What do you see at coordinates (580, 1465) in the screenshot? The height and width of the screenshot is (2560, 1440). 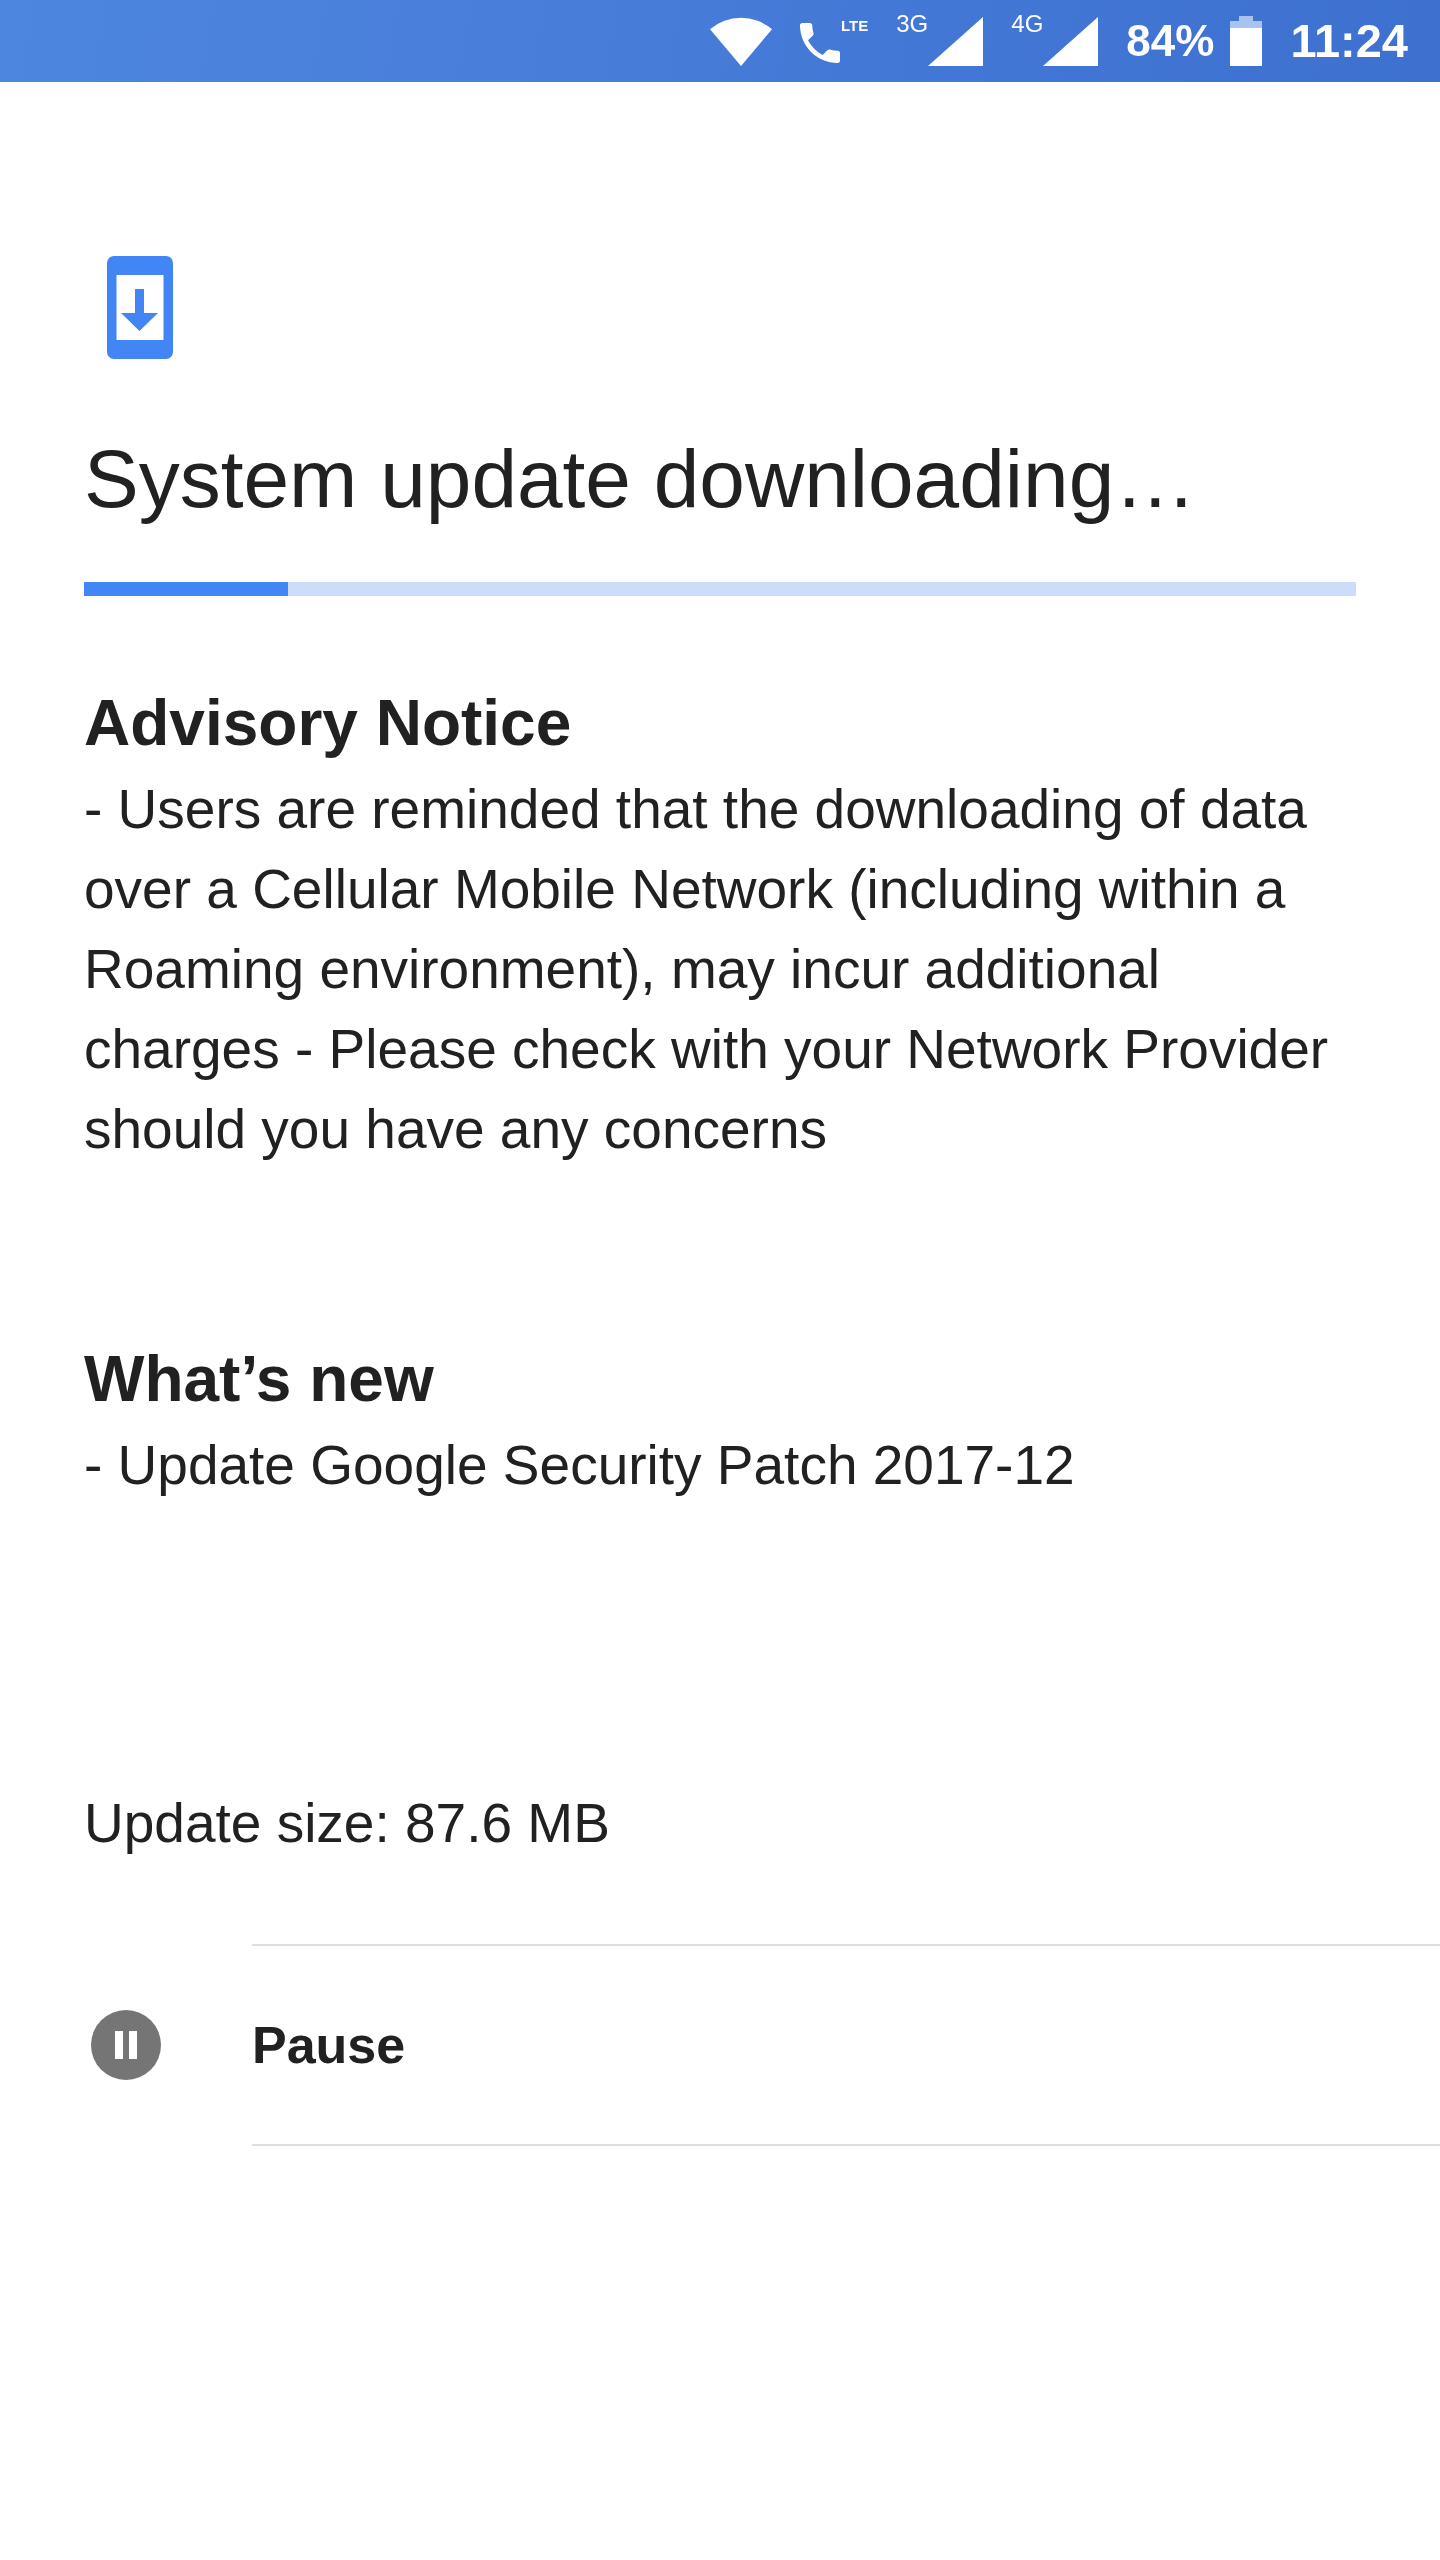 I see `section-text: - Update Google Security Patch 2017-12` at bounding box center [580, 1465].